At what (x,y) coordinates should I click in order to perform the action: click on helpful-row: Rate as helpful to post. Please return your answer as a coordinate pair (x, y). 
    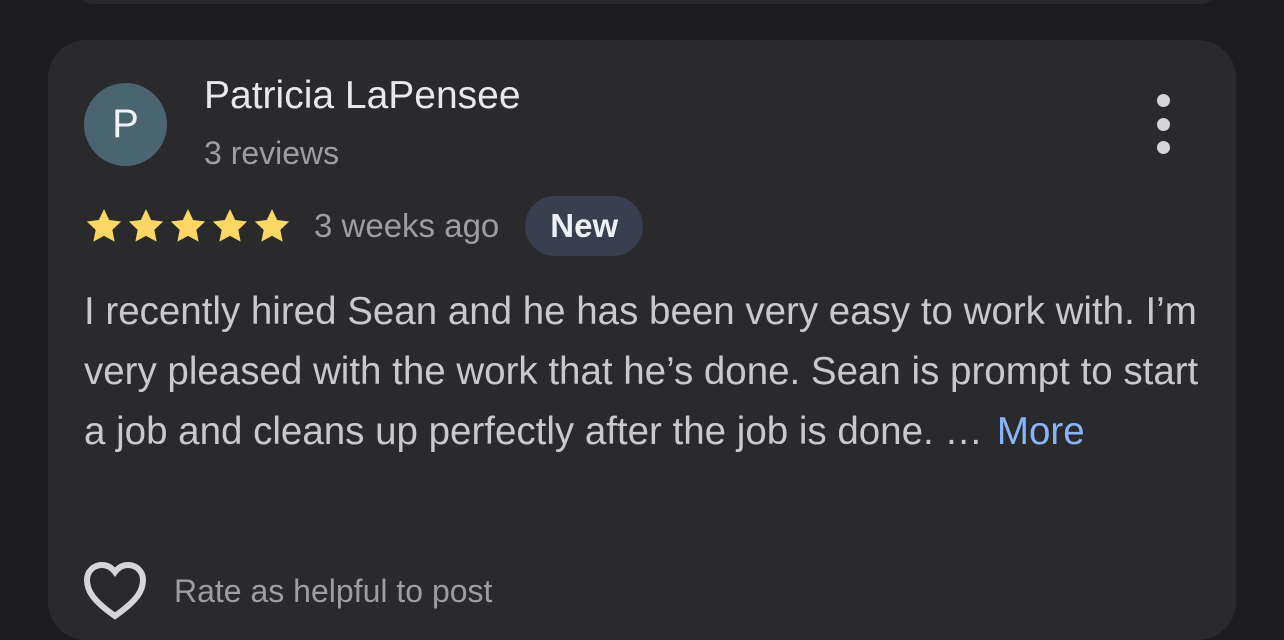
    Looking at the image, I should click on (288, 591).